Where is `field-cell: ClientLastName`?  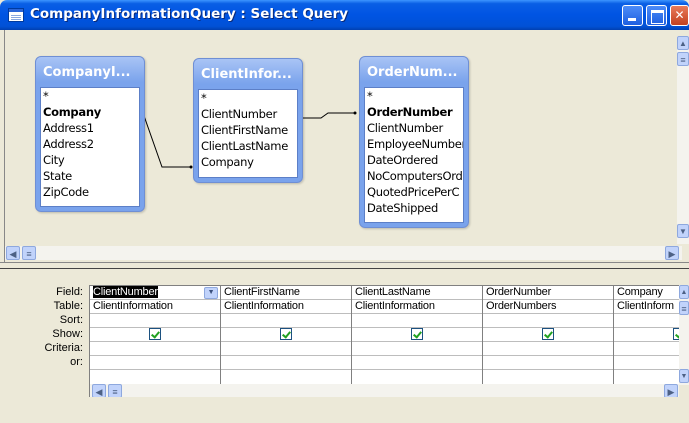 field-cell: ClientLastName is located at coordinates (417, 293).